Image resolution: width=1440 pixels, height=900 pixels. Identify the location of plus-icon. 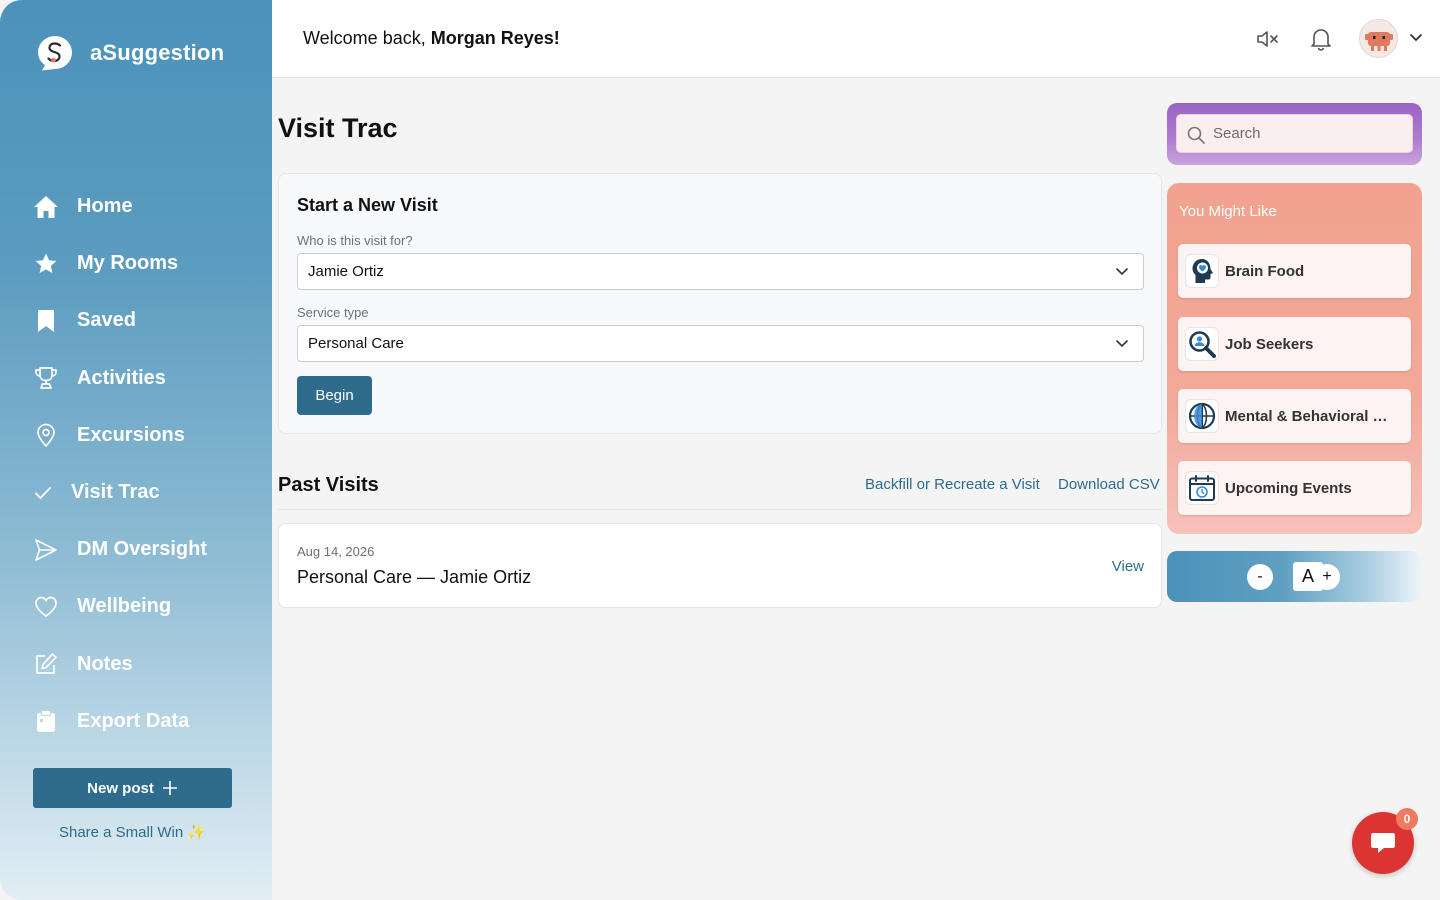
(169, 788).